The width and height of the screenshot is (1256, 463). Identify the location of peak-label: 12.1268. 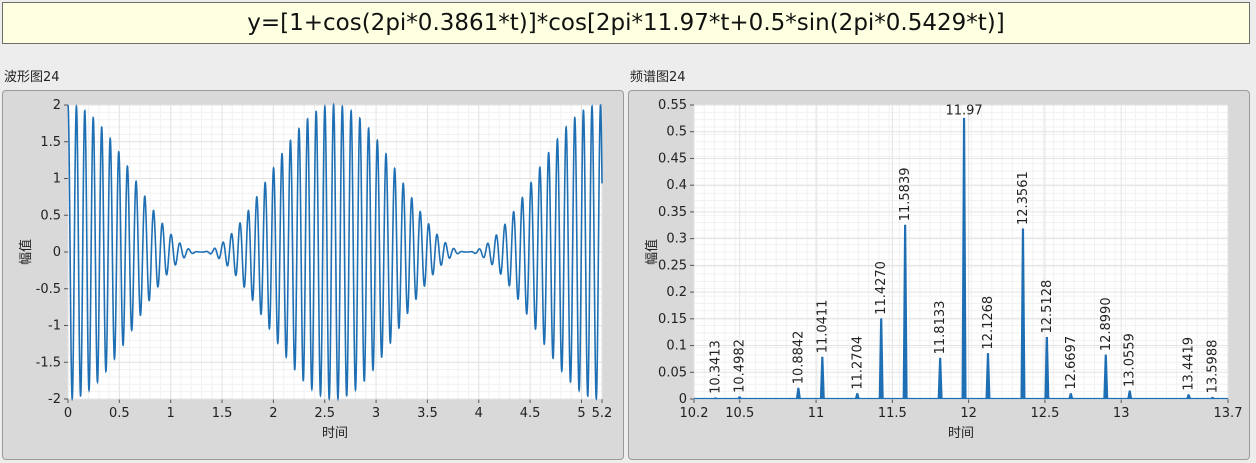
(988, 323).